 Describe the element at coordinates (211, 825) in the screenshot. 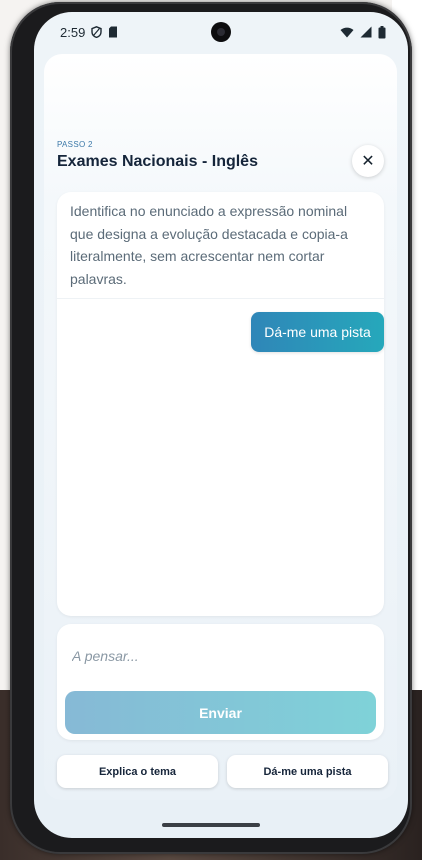

I see `home-indicator` at that location.